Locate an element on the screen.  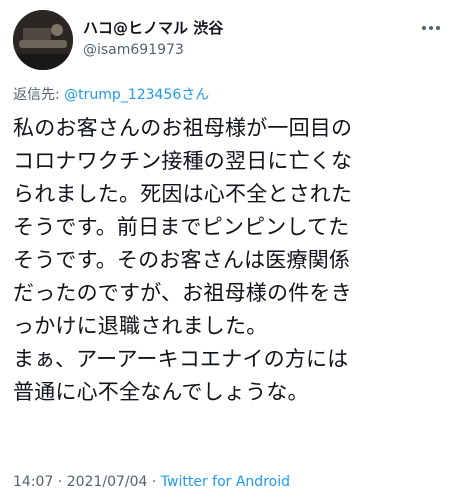
tweet-time: 14:07 is located at coordinates (33, 482).